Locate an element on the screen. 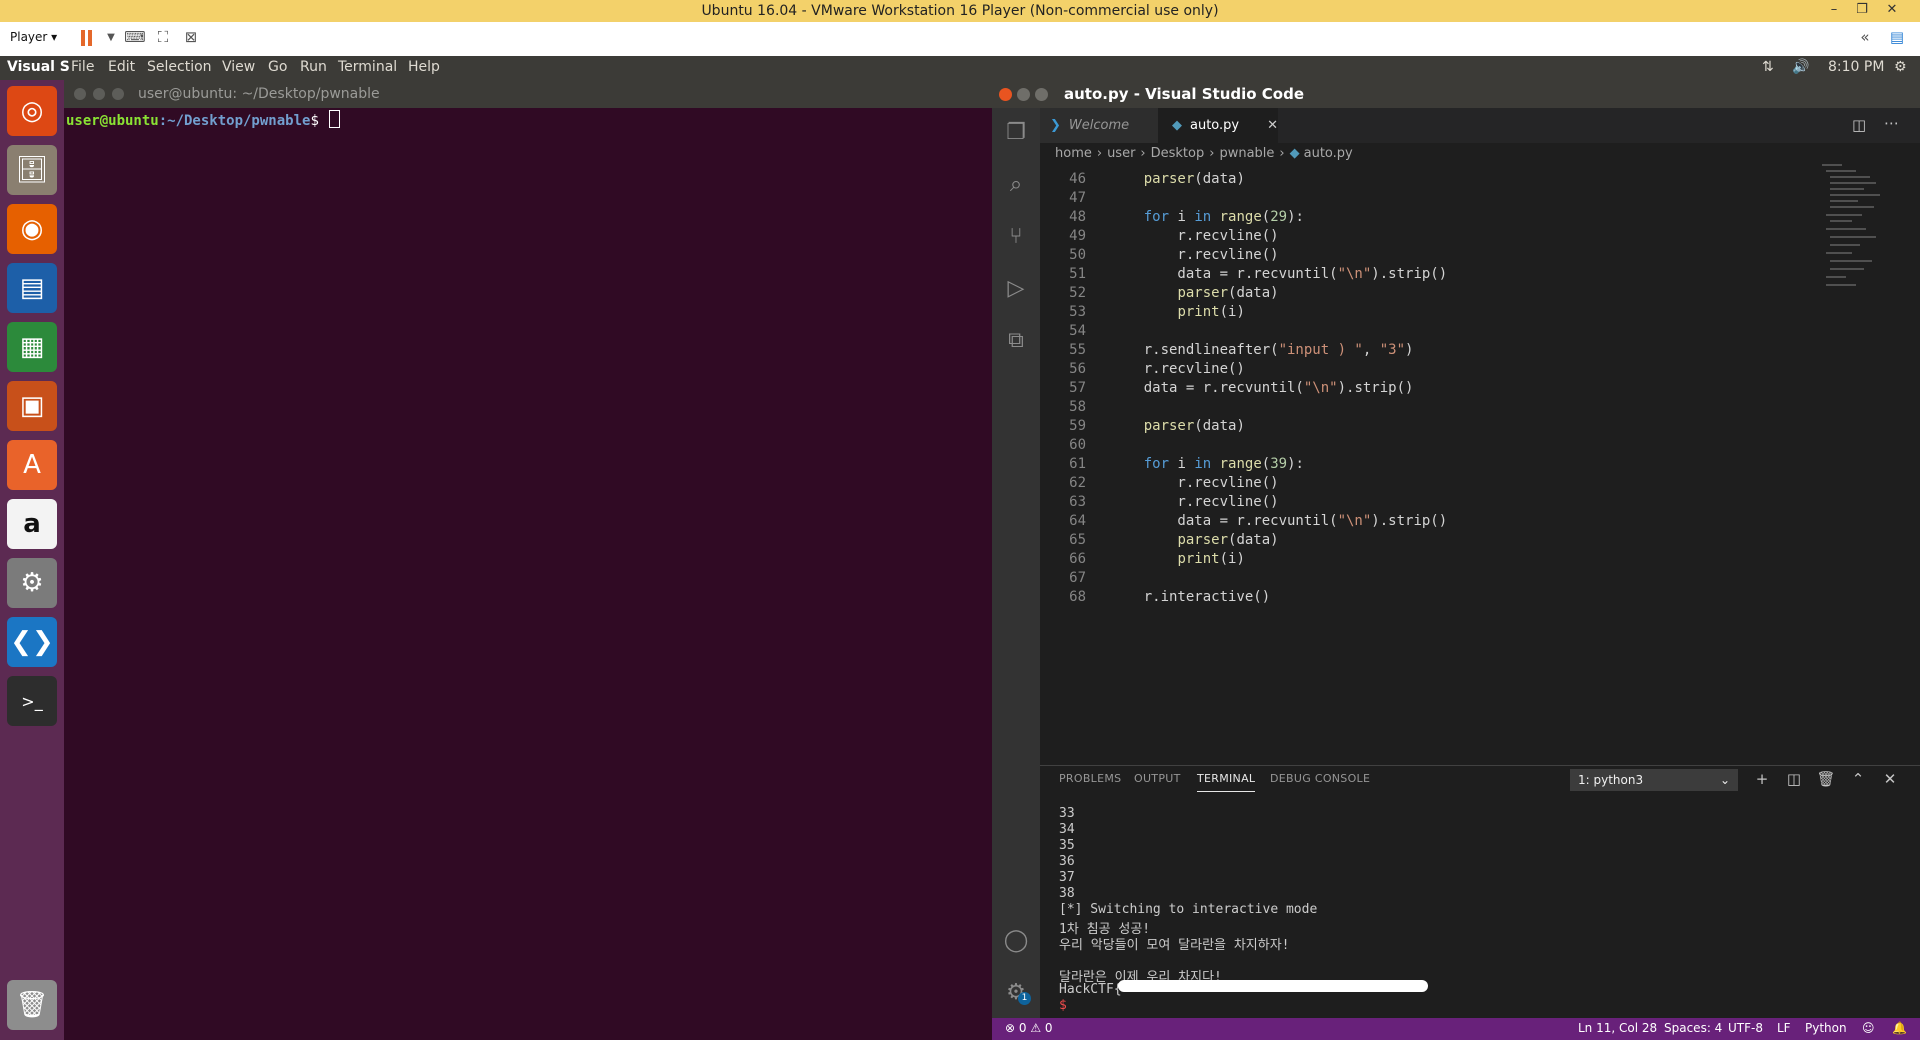  vscode-icon: ❮❯ is located at coordinates (32, 642).